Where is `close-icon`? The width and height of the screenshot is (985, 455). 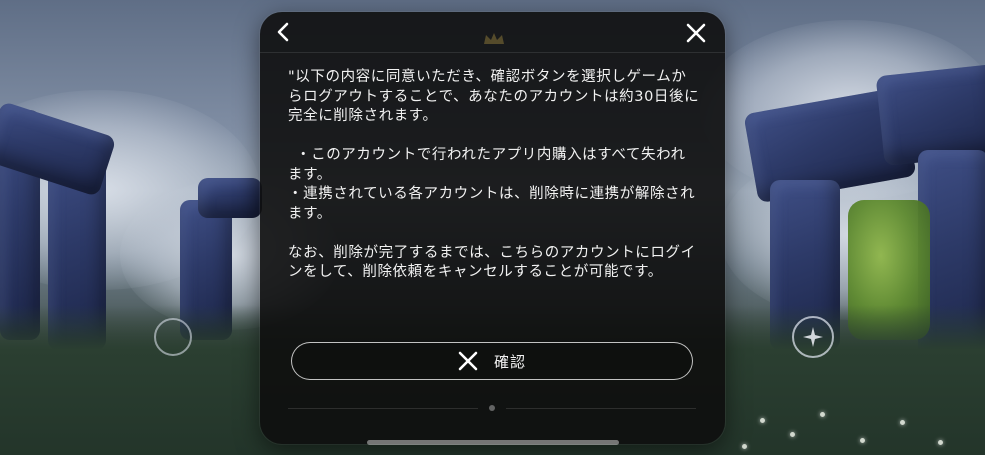
close-icon is located at coordinates (696, 33).